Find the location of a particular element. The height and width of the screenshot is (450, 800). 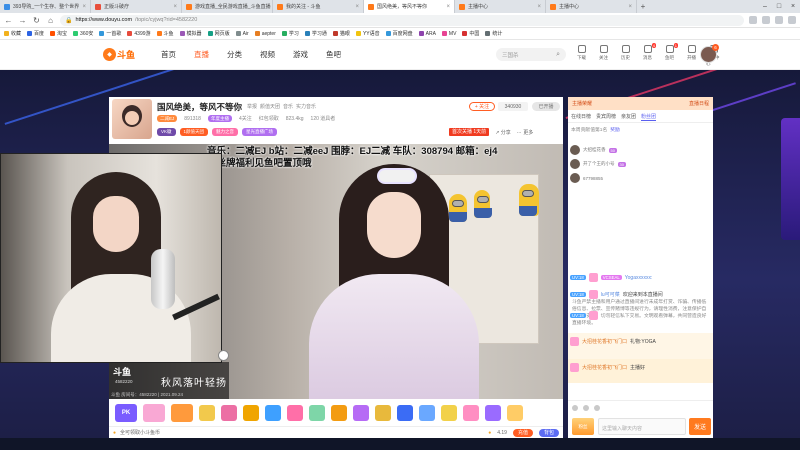

bookmark-item: 淘宝 is located at coordinates (58, 33).